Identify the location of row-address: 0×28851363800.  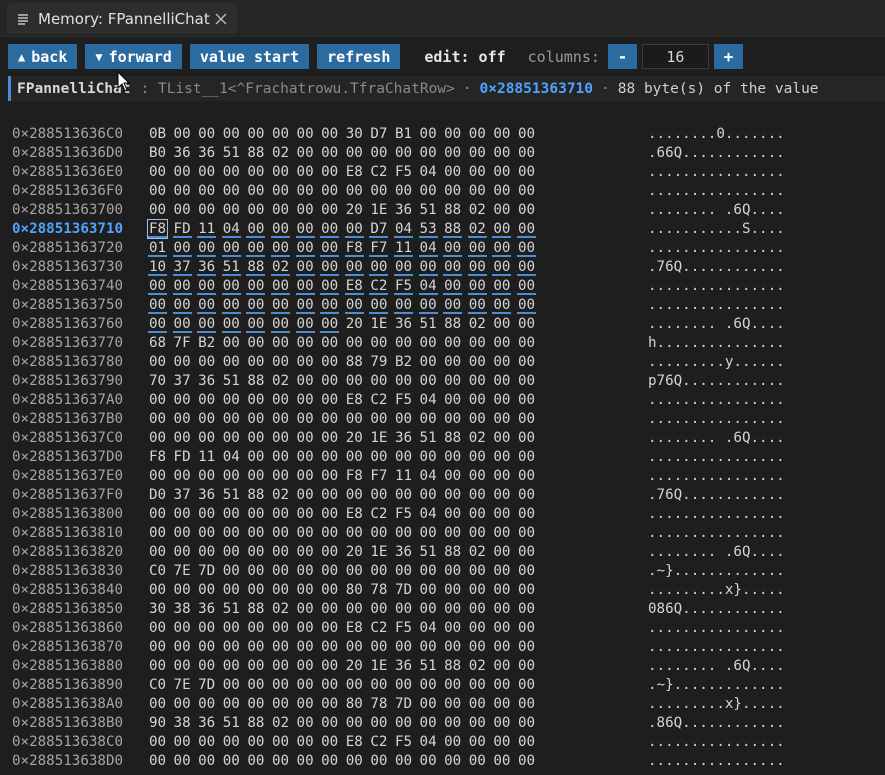
(80, 514).